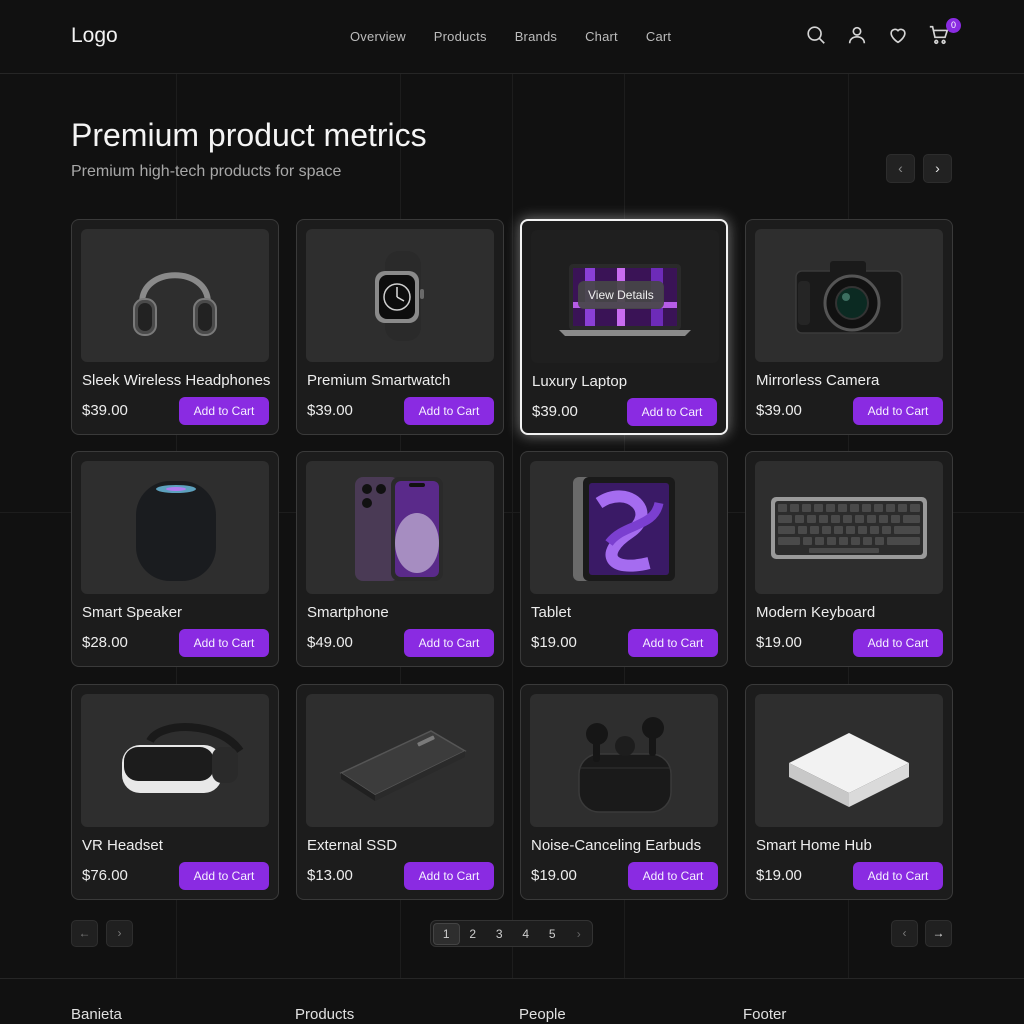 This screenshot has width=1024, height=1024. Describe the element at coordinates (899, 36) in the screenshot. I see `heart-icon` at that location.